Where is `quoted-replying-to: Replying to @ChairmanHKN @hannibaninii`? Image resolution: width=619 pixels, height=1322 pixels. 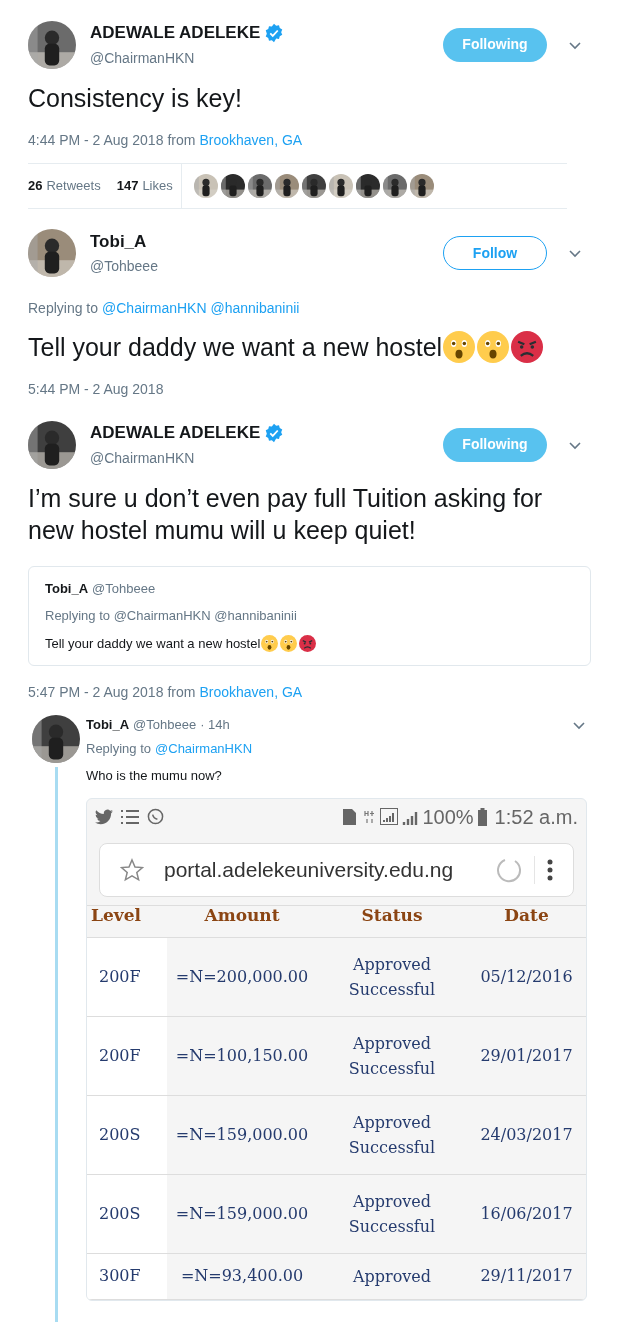 quoted-replying-to: Replying to @ChairmanHKN @hannibaninii is located at coordinates (171, 616).